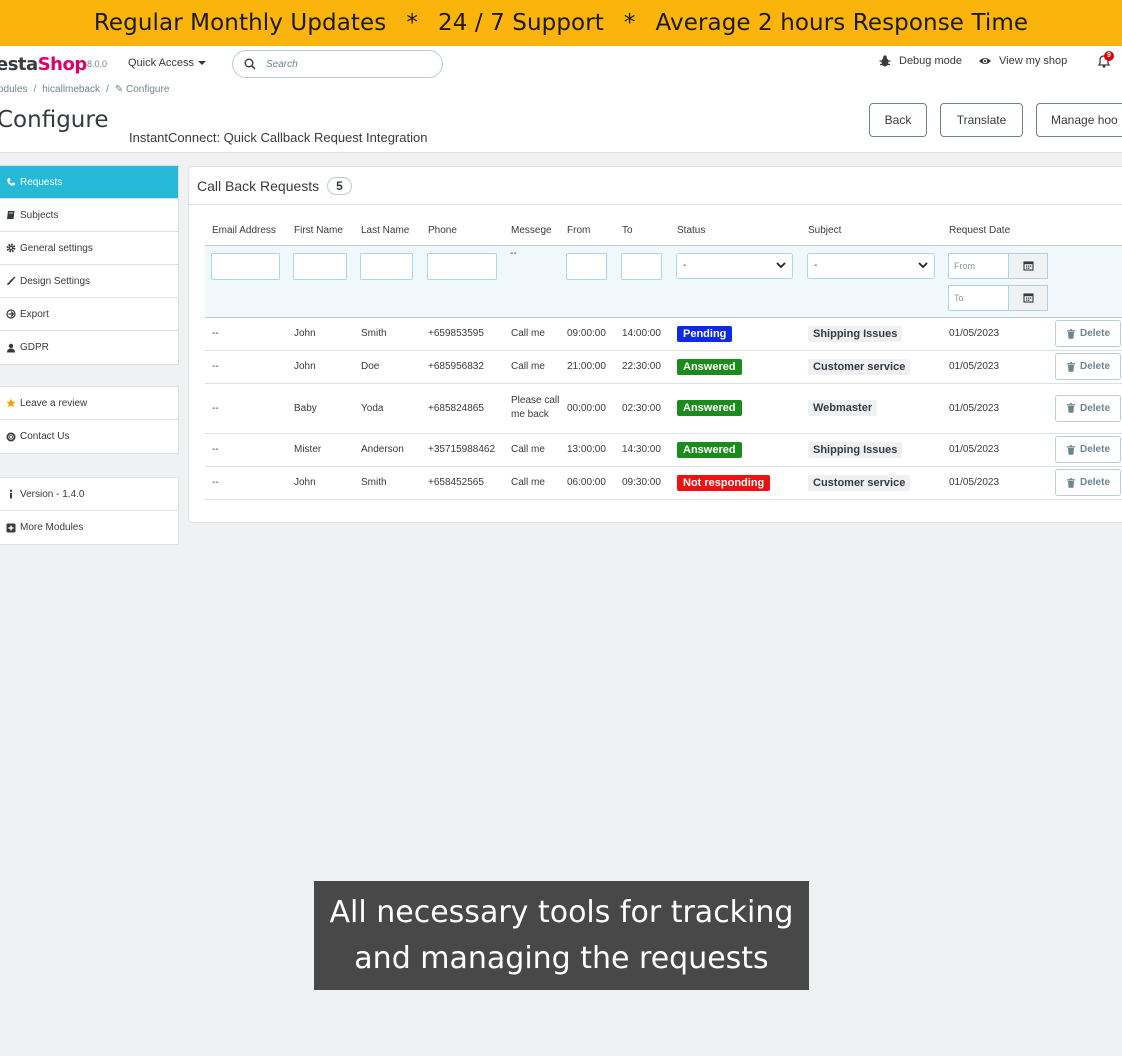  I want to click on requests-count-badge: 5, so click(339, 185).